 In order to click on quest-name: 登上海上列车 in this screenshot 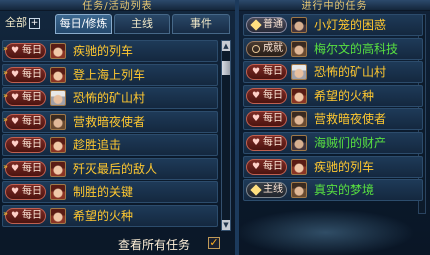, I will do `click(109, 74)`.